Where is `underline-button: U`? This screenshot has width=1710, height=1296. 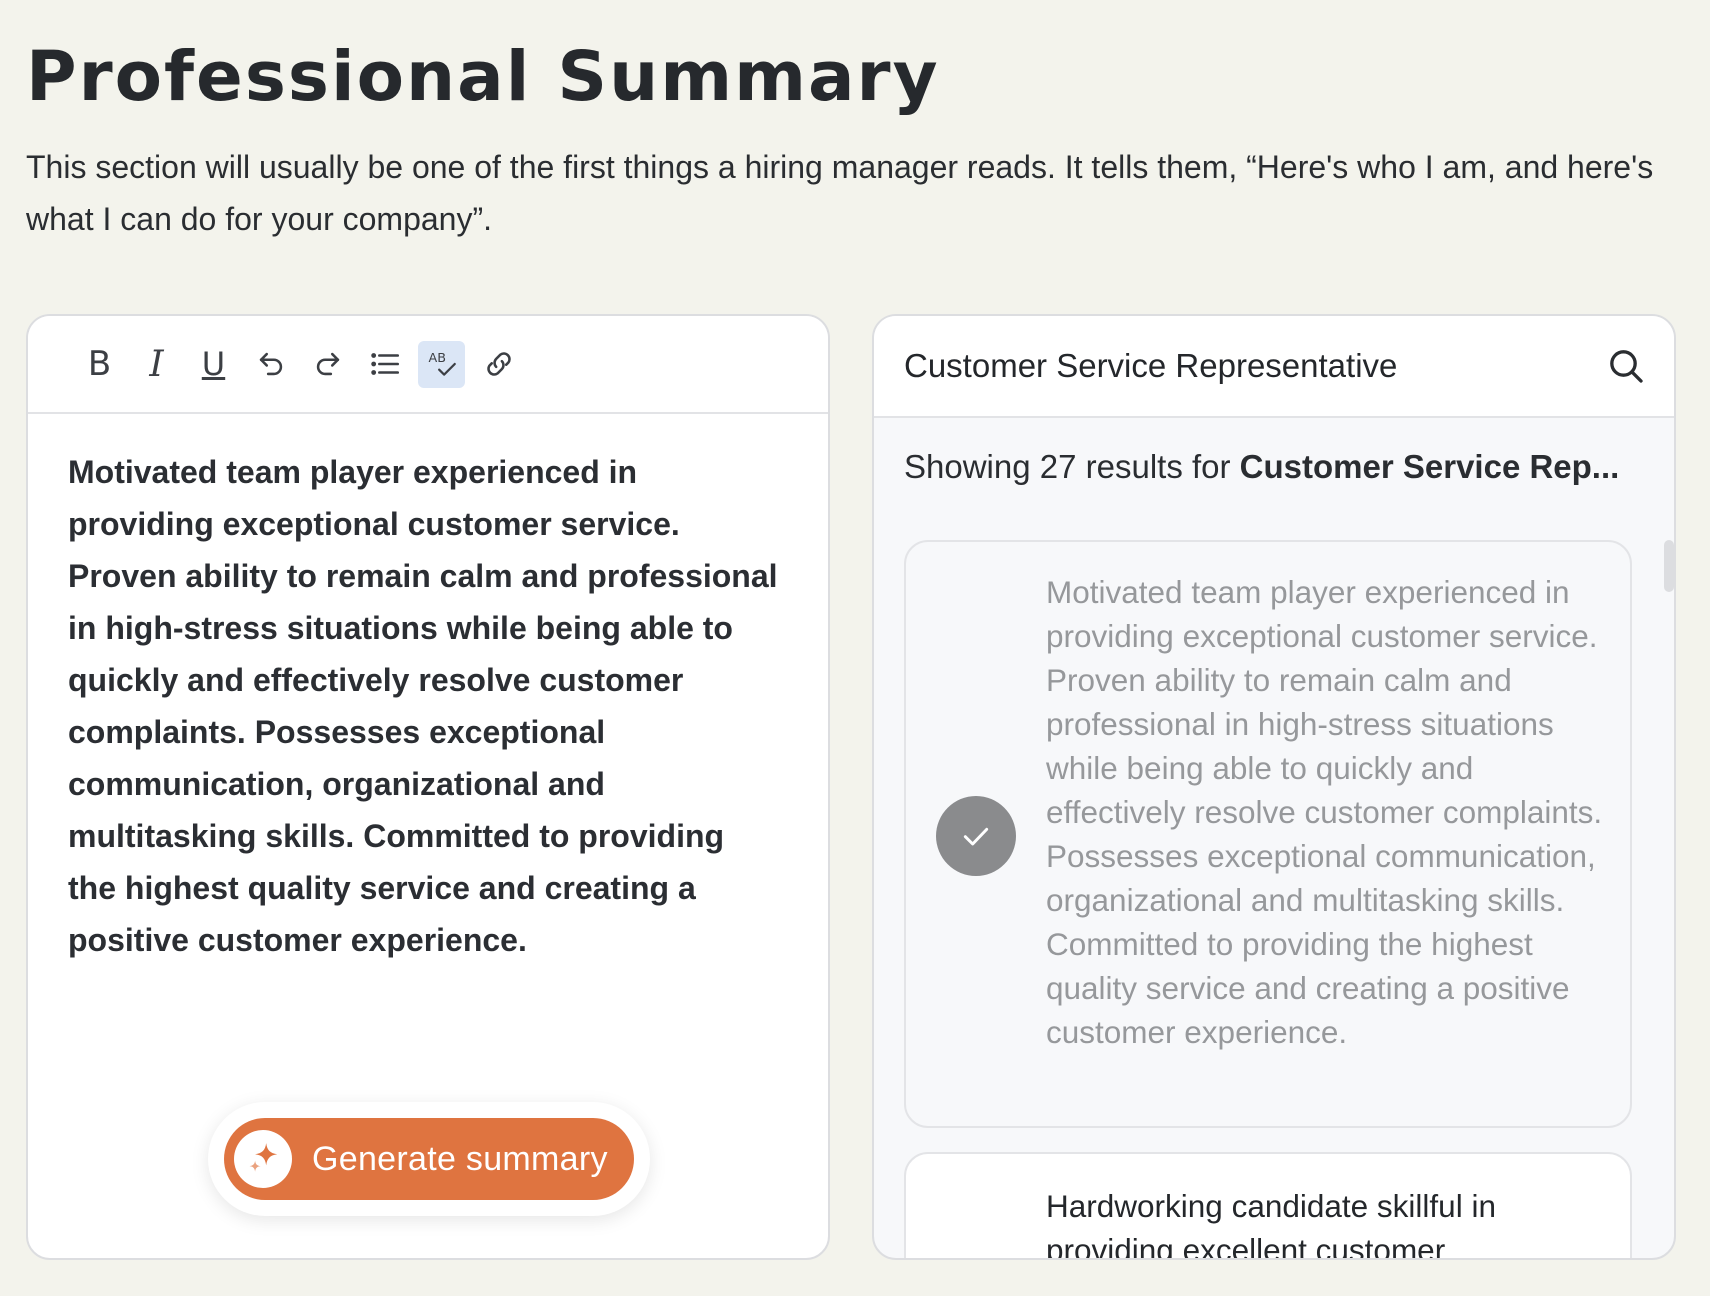 underline-button: U is located at coordinates (213, 364).